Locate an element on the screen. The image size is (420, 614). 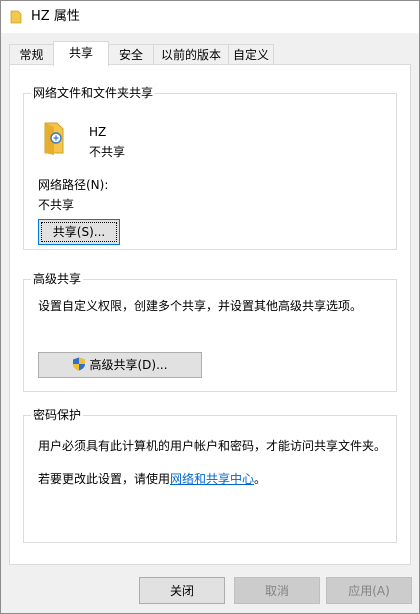
title-bar: HZ 属性 is located at coordinates (210, 17).